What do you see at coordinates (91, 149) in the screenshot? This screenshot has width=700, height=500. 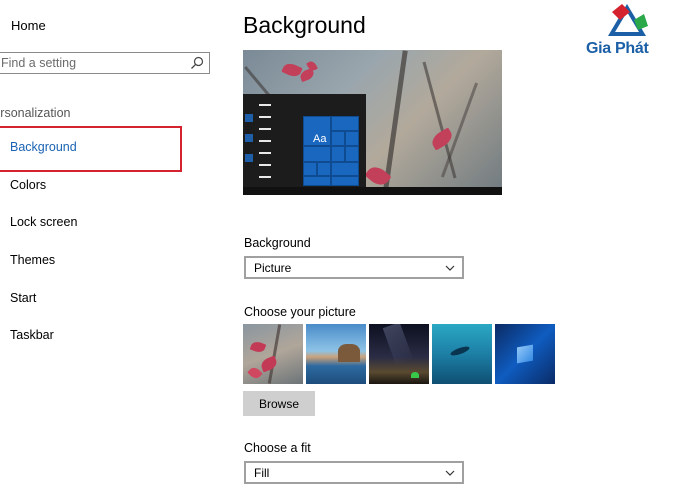 I see `selection-highlight` at bounding box center [91, 149].